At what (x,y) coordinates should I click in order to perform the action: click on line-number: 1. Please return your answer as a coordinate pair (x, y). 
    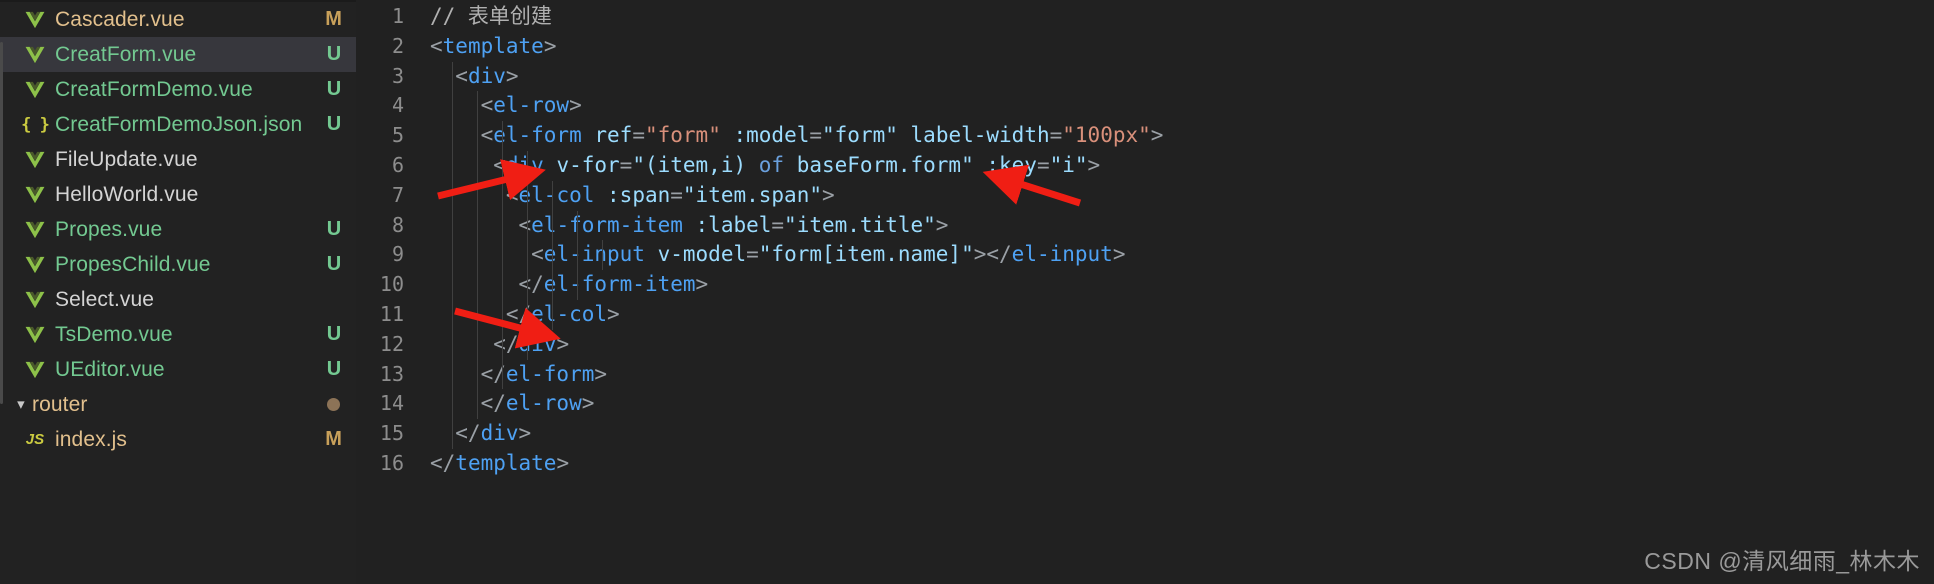
    Looking at the image, I should click on (397, 16).